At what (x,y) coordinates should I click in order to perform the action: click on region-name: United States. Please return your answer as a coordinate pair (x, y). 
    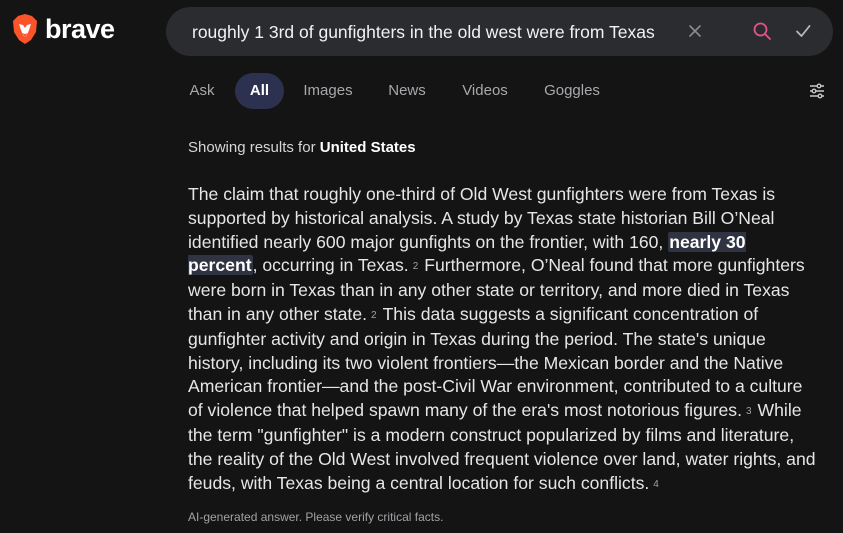
    Looking at the image, I should click on (368, 147).